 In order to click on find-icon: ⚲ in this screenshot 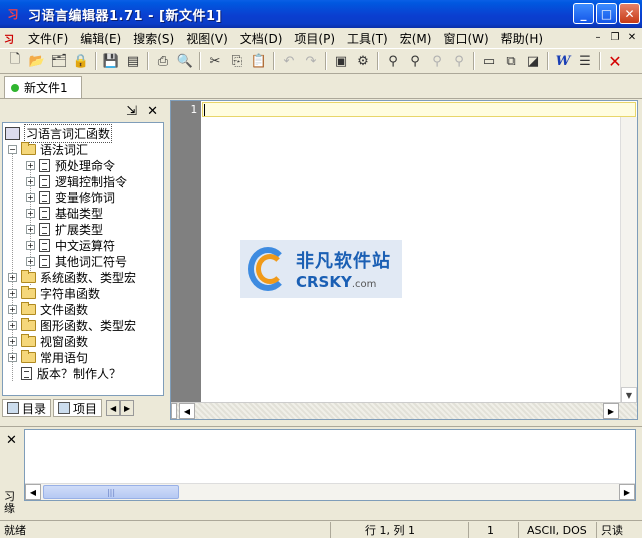, I will do `click(393, 61)`.